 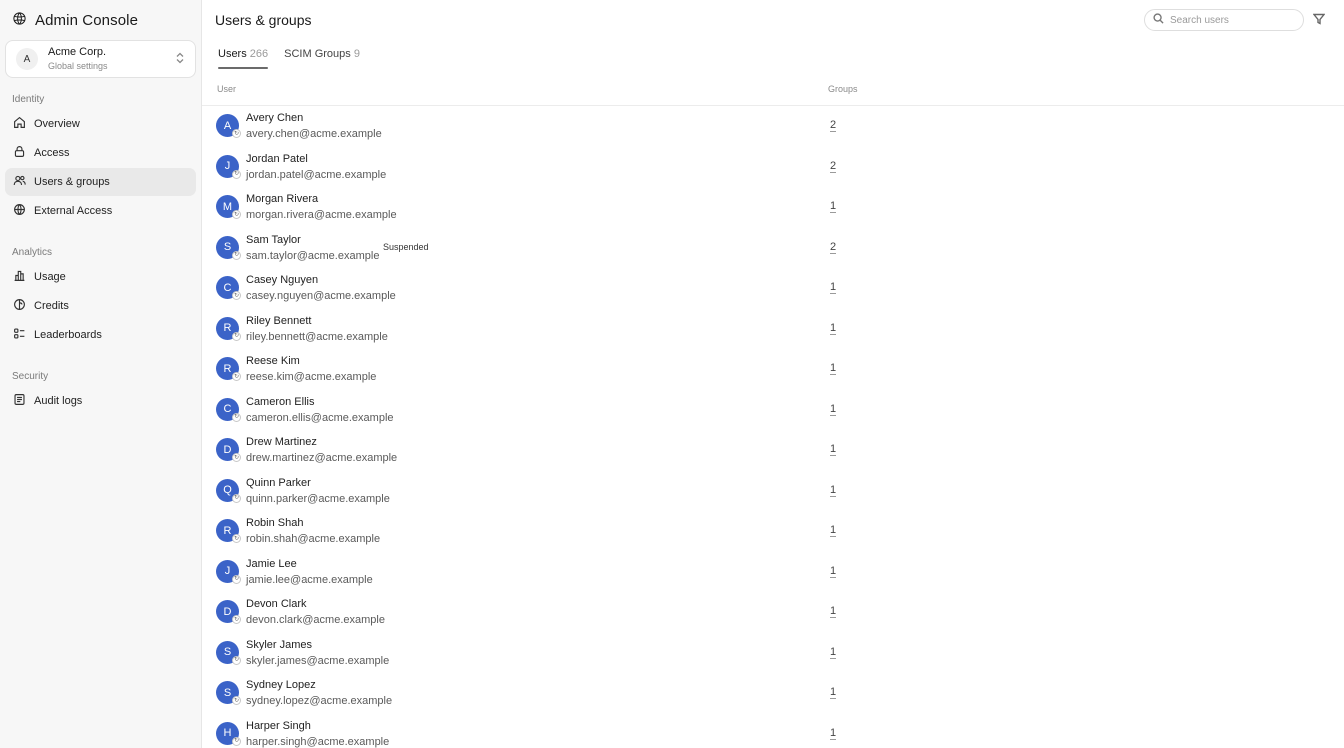 What do you see at coordinates (277, 158) in the screenshot?
I see `user-name: Jordan Patel` at bounding box center [277, 158].